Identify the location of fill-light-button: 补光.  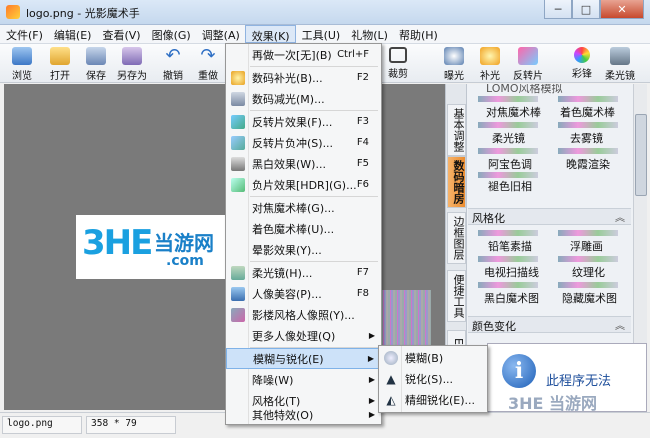
(490, 63).